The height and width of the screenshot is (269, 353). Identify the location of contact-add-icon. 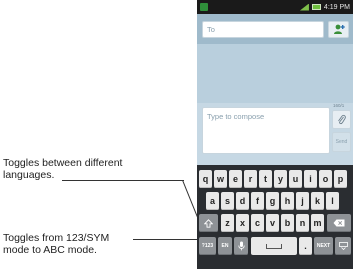
(339, 29).